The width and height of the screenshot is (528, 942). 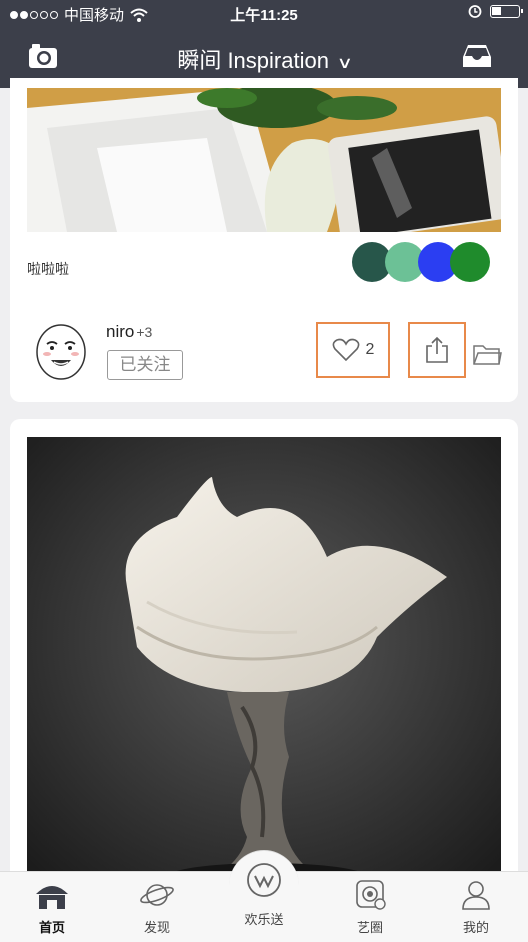 I want to click on share-icon, so click(x=437, y=349).